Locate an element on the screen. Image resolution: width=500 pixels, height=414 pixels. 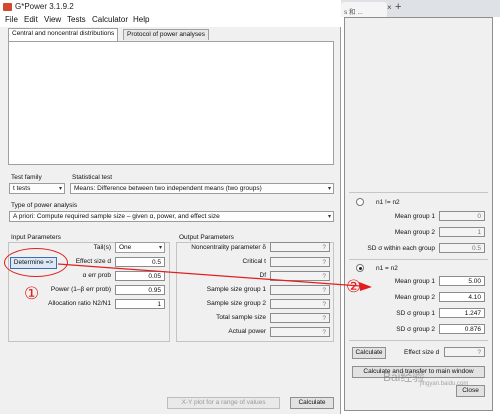
tab-distributions: Central and noncentral distributions is located at coordinates (63, 34).